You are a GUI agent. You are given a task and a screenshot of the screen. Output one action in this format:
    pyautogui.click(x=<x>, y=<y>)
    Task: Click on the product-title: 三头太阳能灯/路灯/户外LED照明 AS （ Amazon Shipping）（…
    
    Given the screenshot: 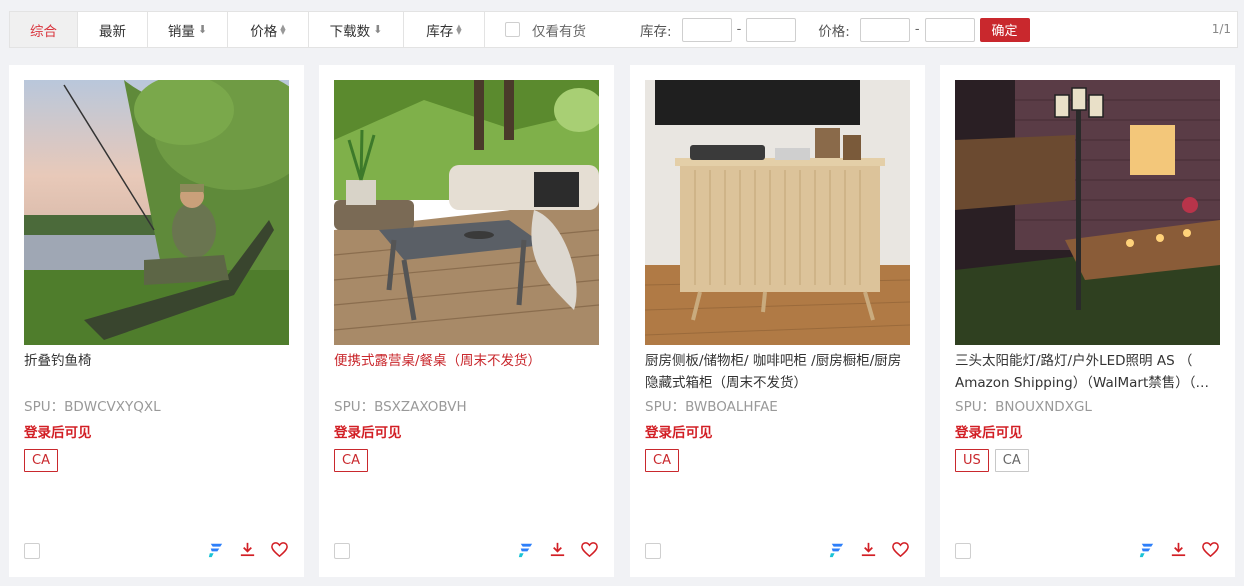 What is the action you would take?
    pyautogui.click(x=1088, y=372)
    